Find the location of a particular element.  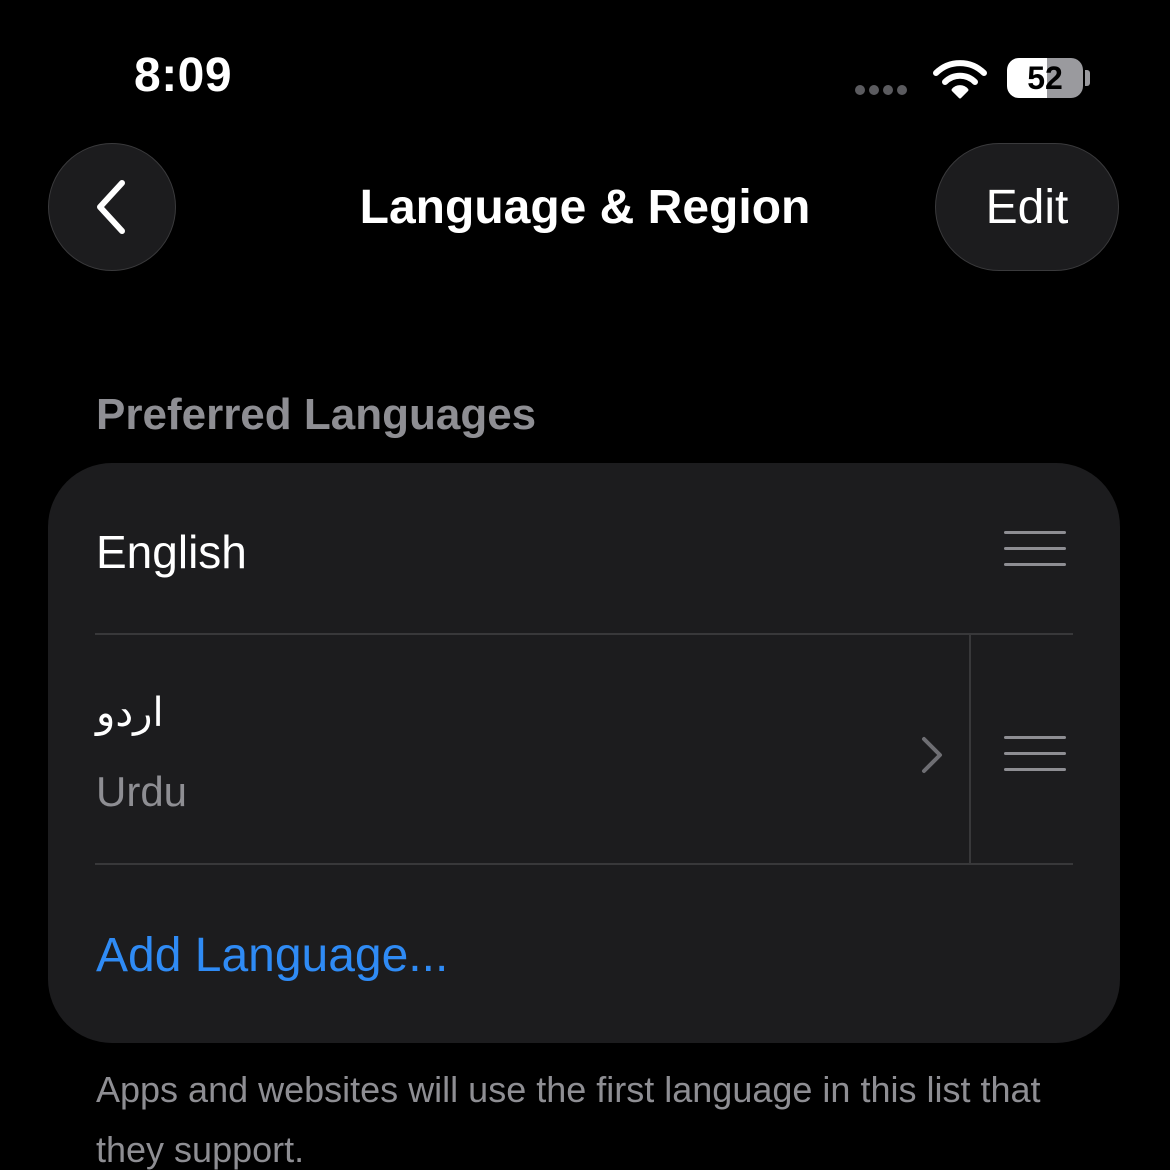

language-name: English is located at coordinates (171, 552).